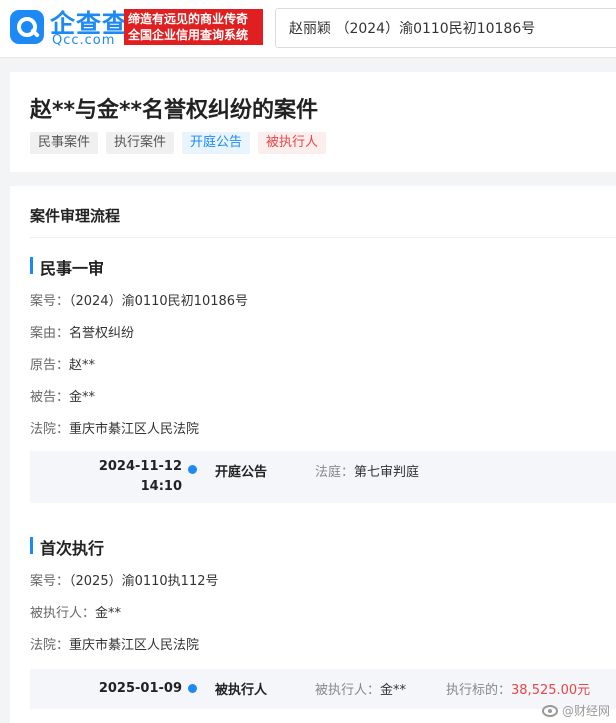 This screenshot has width=616, height=723. I want to click on field-value: （2025）渝0110执112号, so click(144, 581).